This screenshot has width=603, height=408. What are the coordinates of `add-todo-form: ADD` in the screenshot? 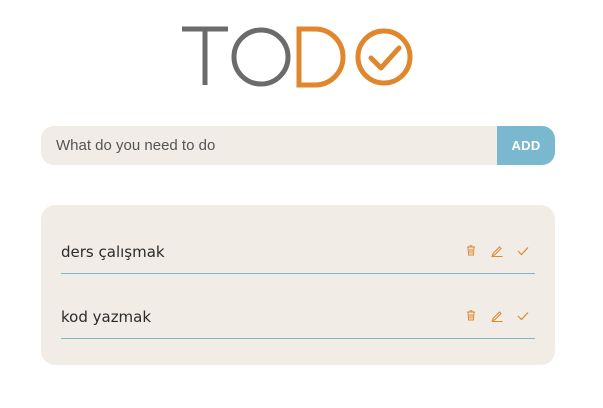 It's located at (298, 145).